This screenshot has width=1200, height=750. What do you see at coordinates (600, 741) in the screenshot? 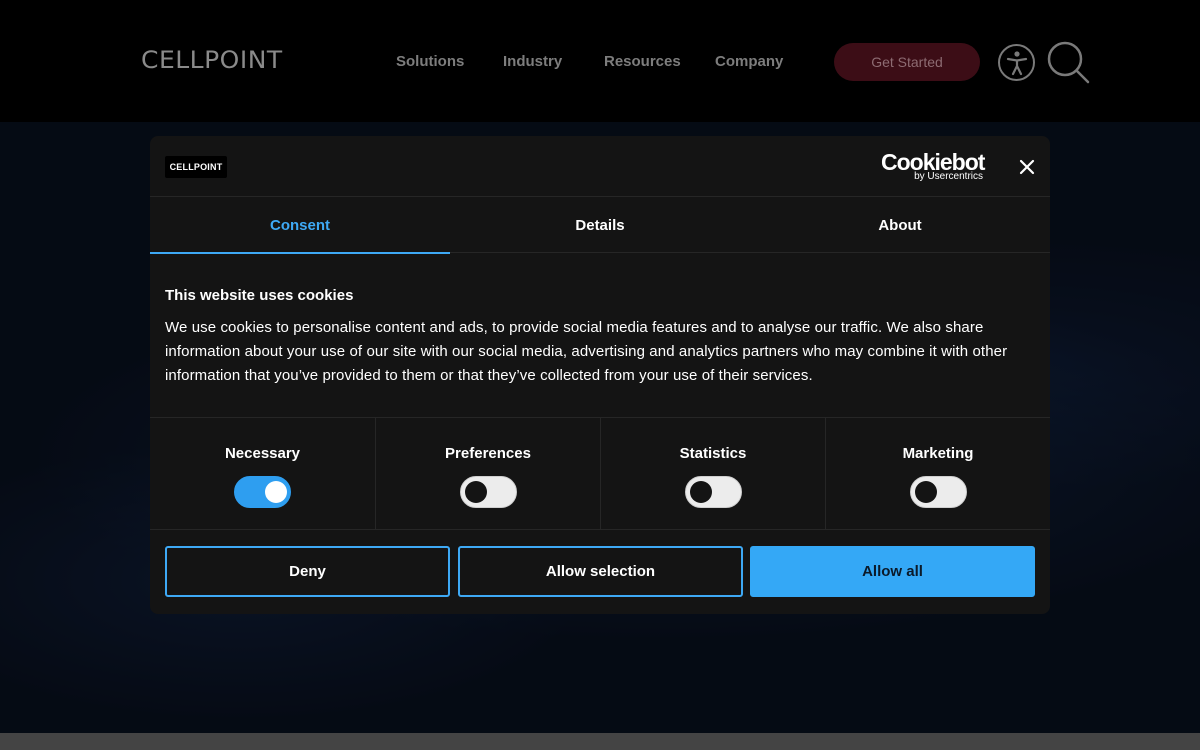
I see `footer-strip` at bounding box center [600, 741].